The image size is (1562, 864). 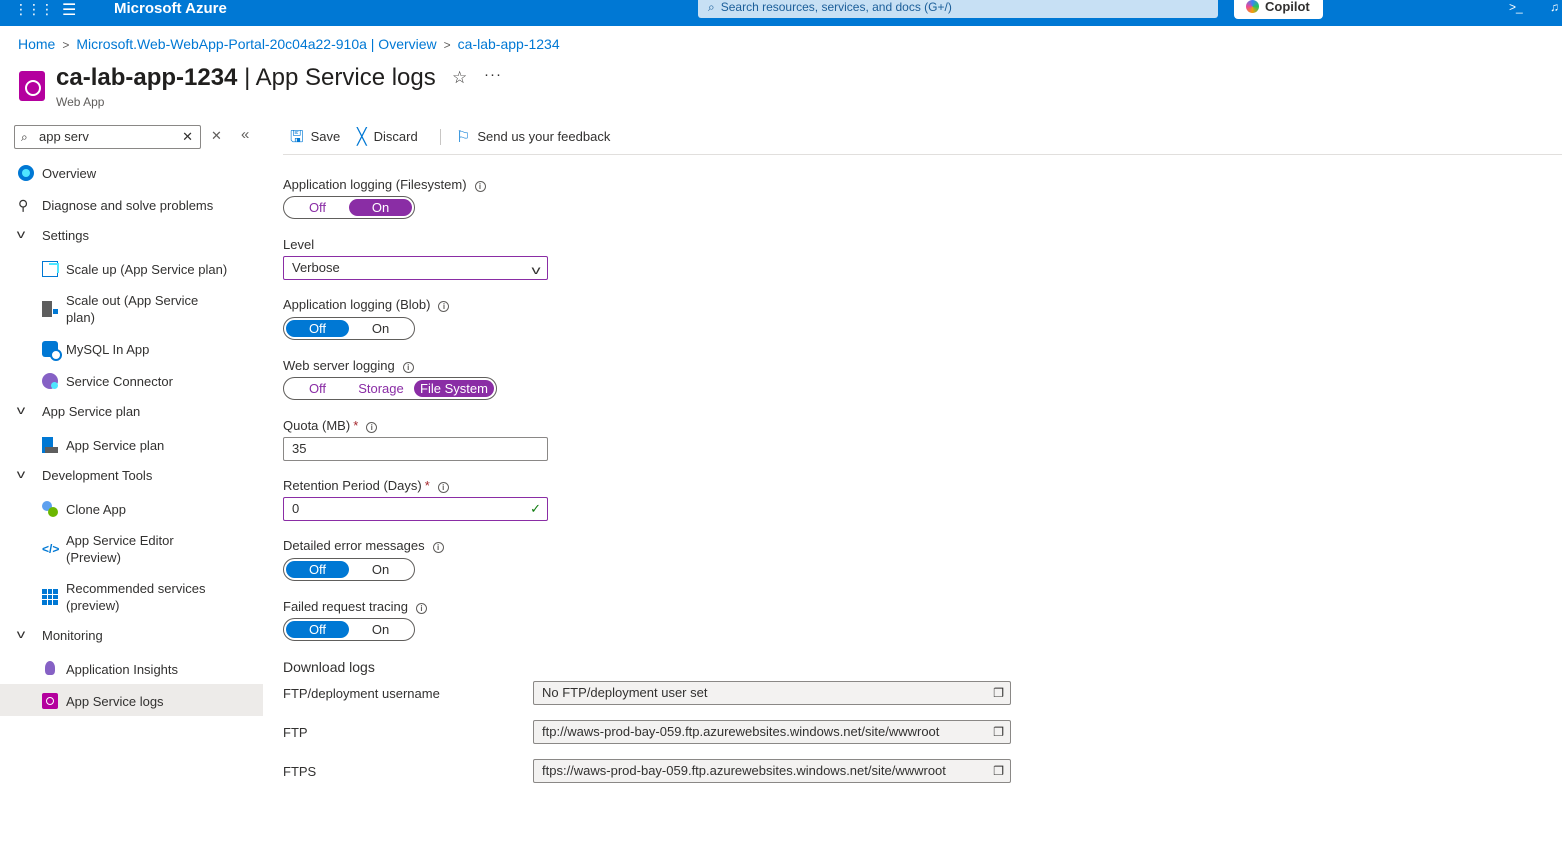 What do you see at coordinates (1278, 9) in the screenshot?
I see `copilot-button: Copilot` at bounding box center [1278, 9].